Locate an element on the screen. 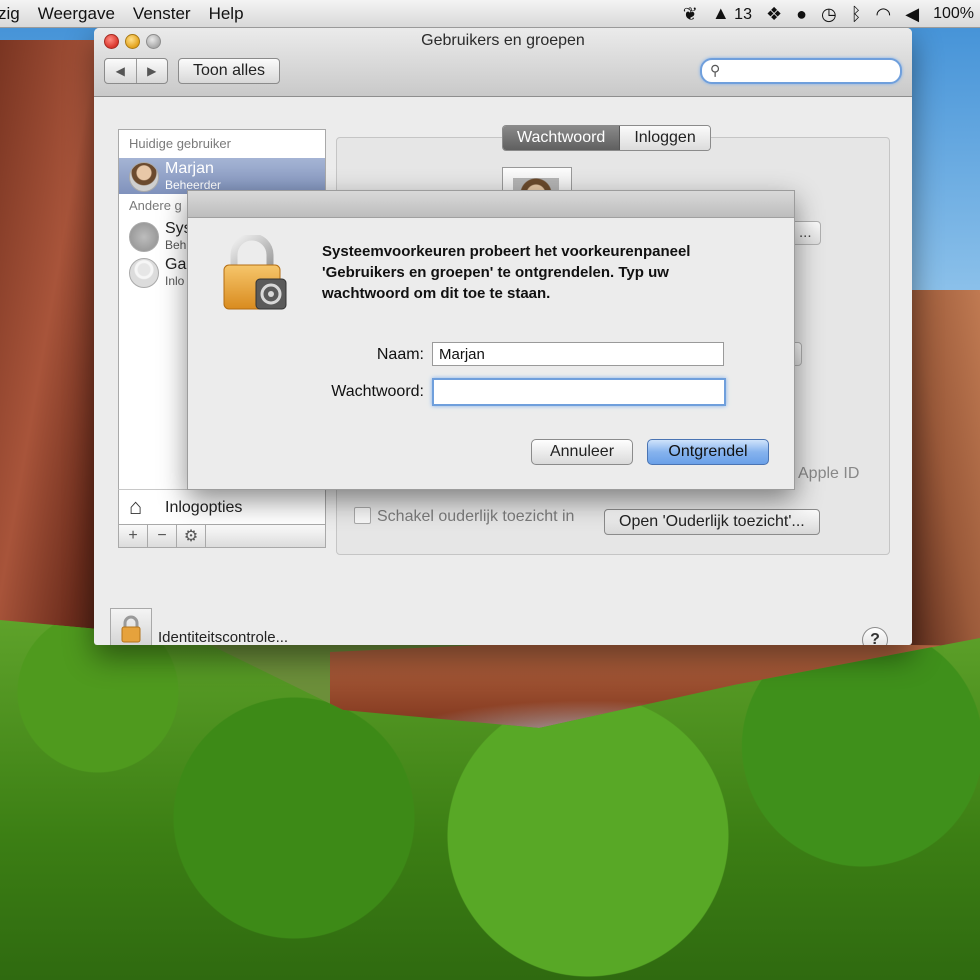 The image size is (980, 980). forward-arrow-icon: ▶ is located at coordinates (152, 71).